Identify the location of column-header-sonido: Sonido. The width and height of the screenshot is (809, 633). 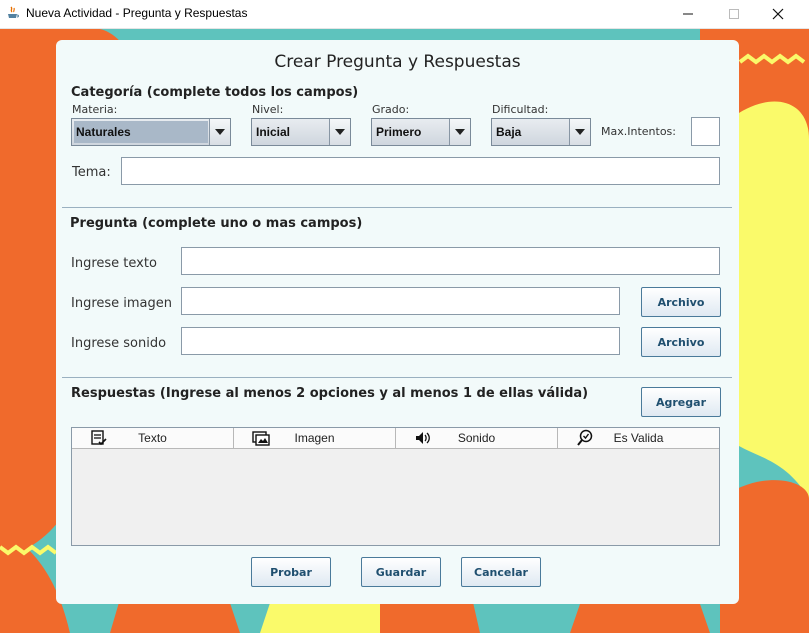
(477, 438).